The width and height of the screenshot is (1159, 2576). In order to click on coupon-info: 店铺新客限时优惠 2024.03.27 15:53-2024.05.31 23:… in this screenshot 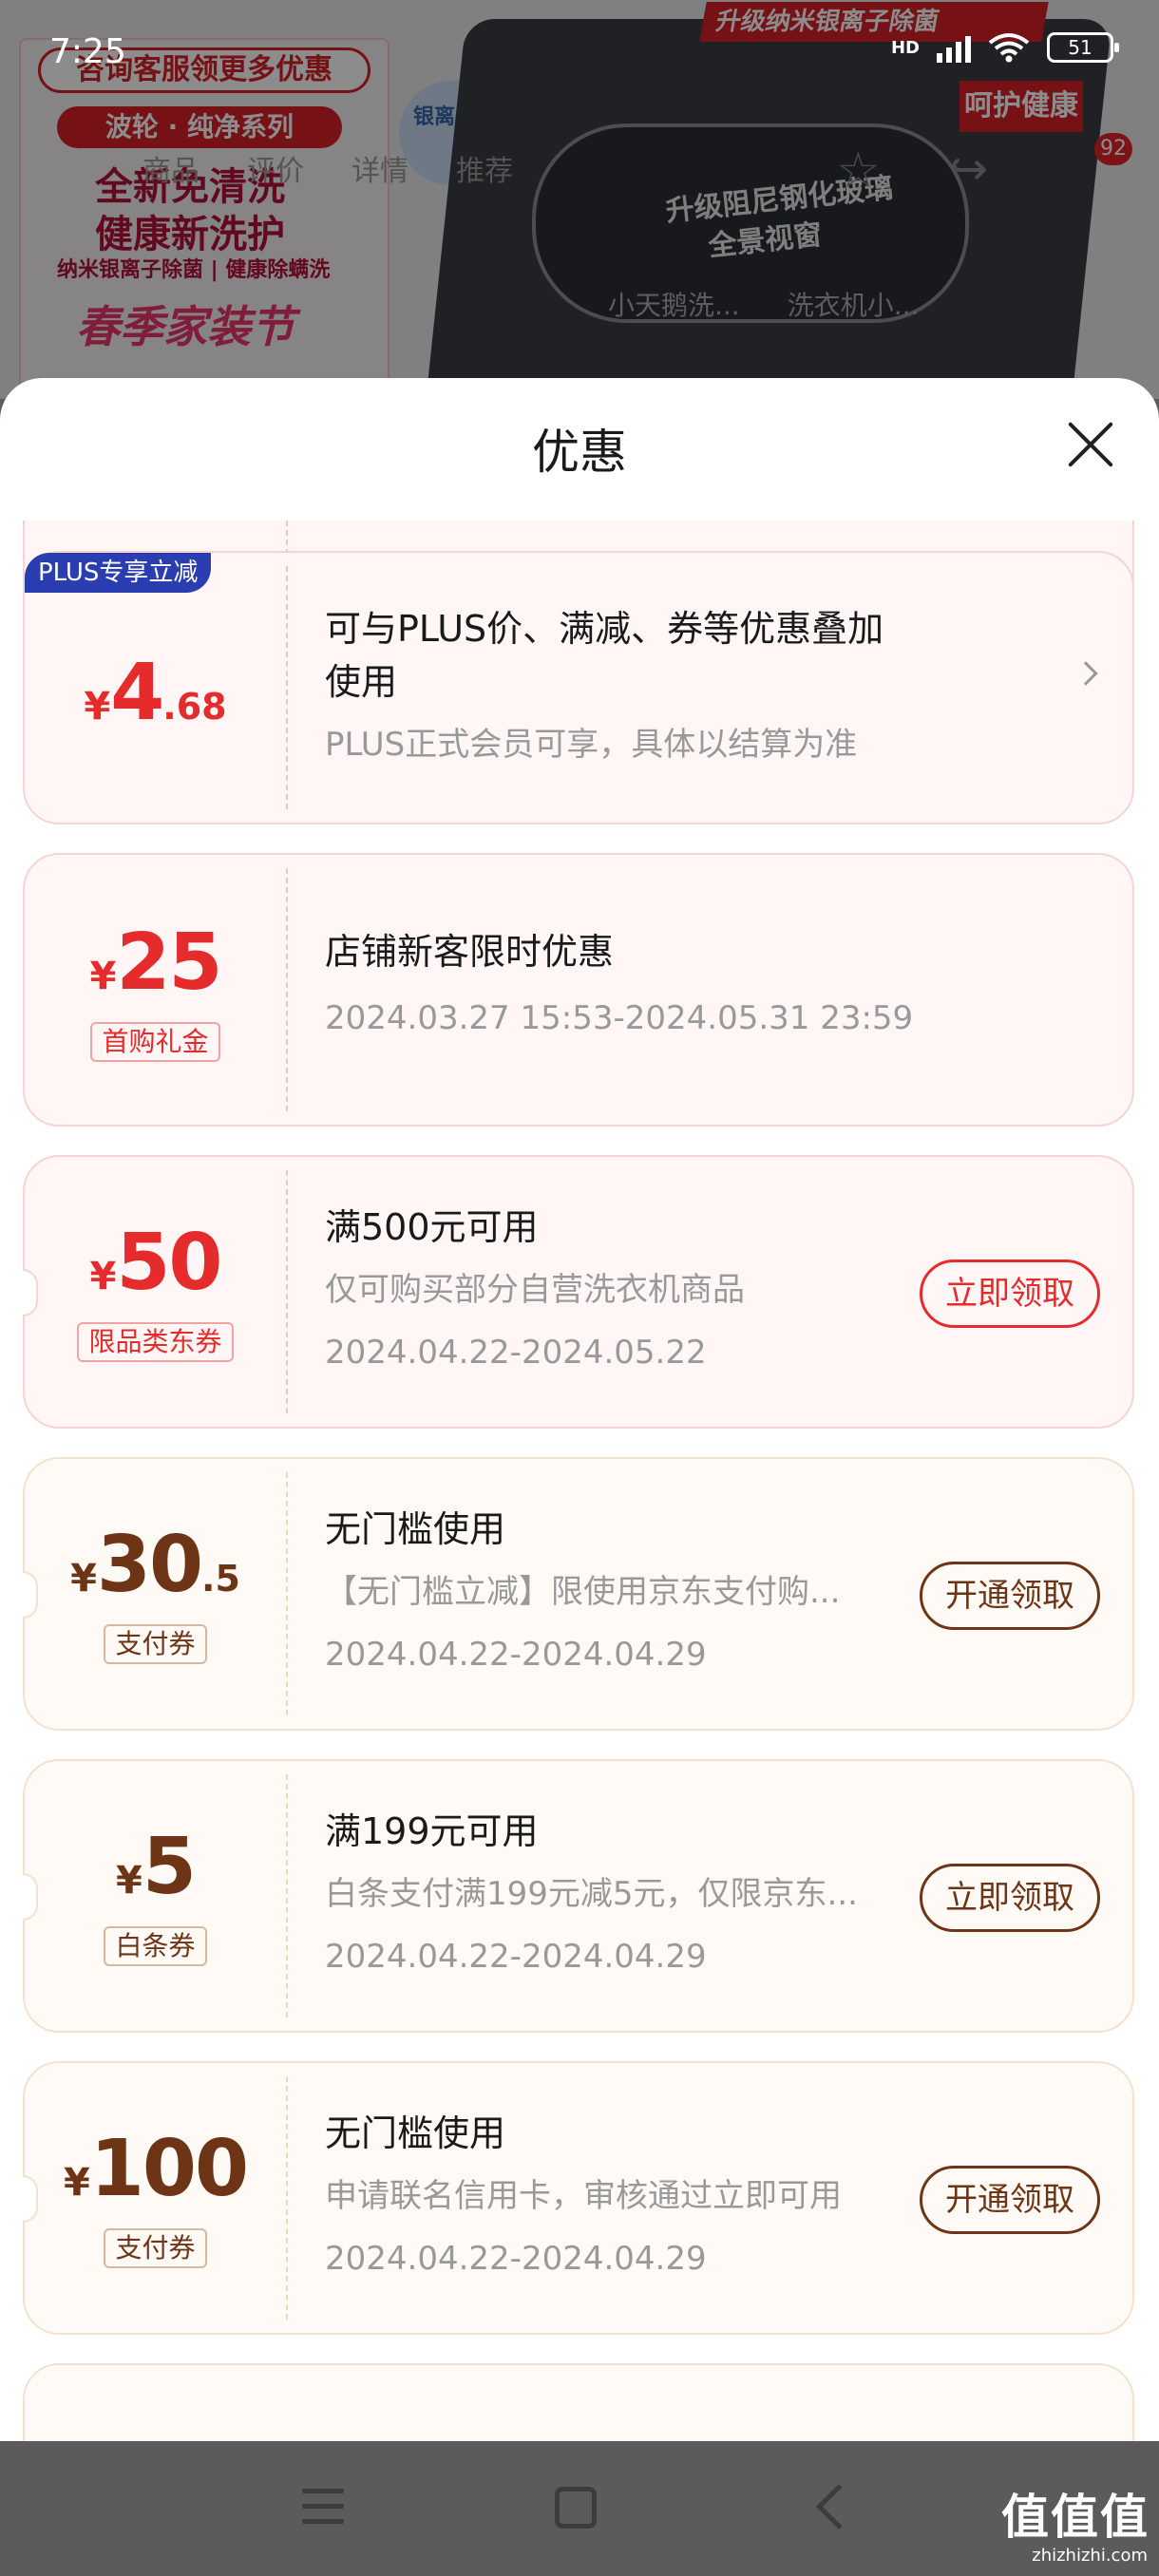, I will do `click(714, 985)`.